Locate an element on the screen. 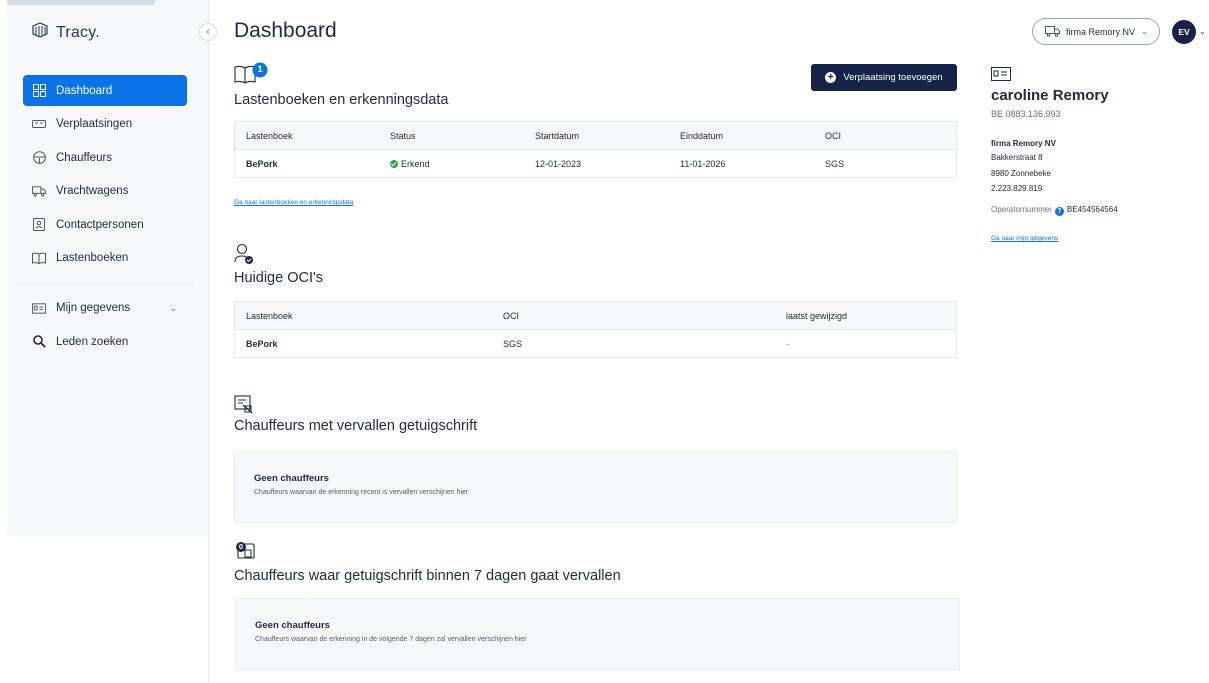 The image size is (1209, 683). sidebar-item-label: Leden zoeken is located at coordinates (92, 341).